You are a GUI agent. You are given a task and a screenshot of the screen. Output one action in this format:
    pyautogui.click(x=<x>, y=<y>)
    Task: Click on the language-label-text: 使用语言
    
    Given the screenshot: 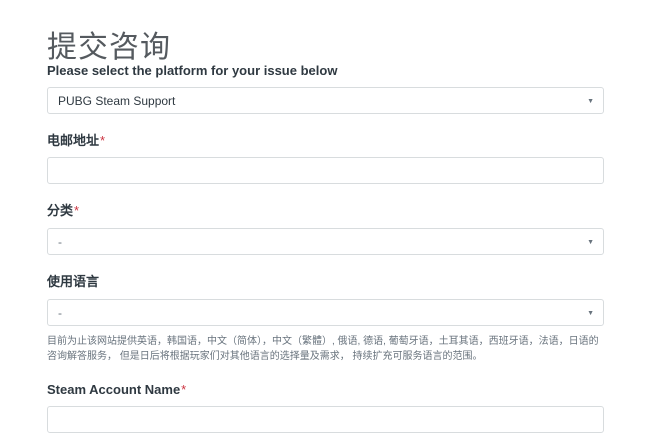 What is the action you would take?
    pyautogui.click(x=73, y=281)
    